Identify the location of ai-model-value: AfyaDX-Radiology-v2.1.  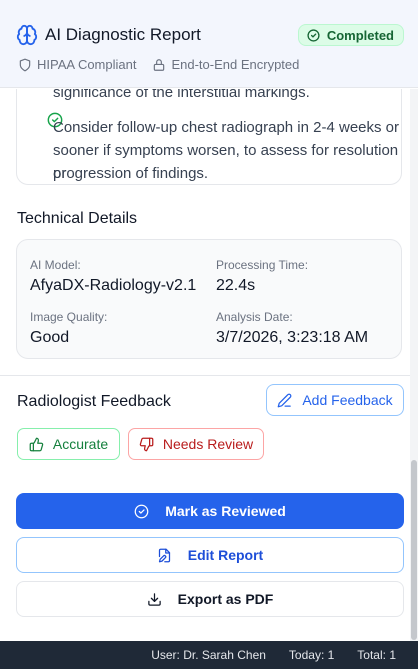
(113, 285).